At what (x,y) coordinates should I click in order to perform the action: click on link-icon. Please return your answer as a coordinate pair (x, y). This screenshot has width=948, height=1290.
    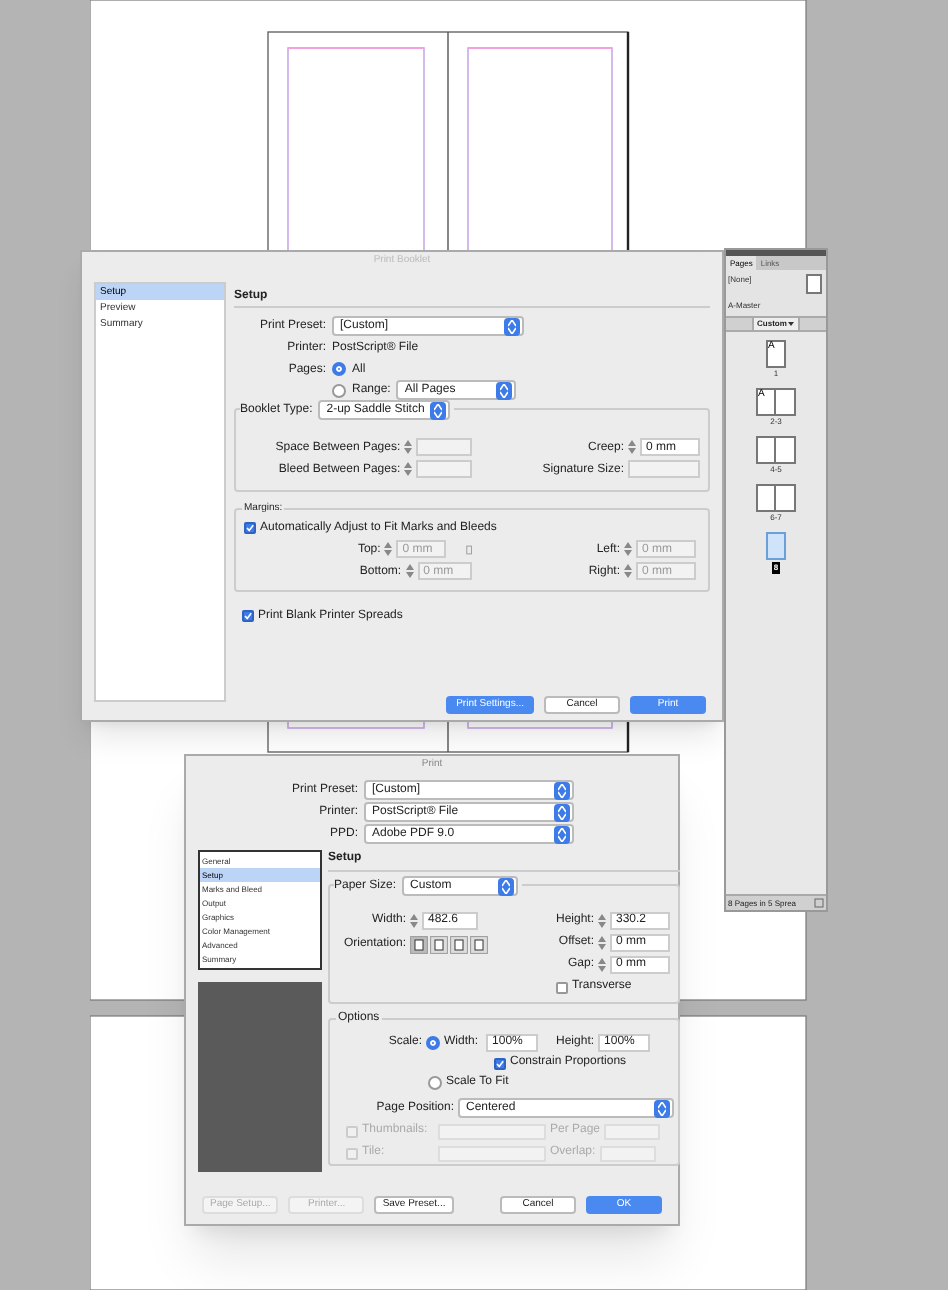
    Looking at the image, I should click on (469, 549).